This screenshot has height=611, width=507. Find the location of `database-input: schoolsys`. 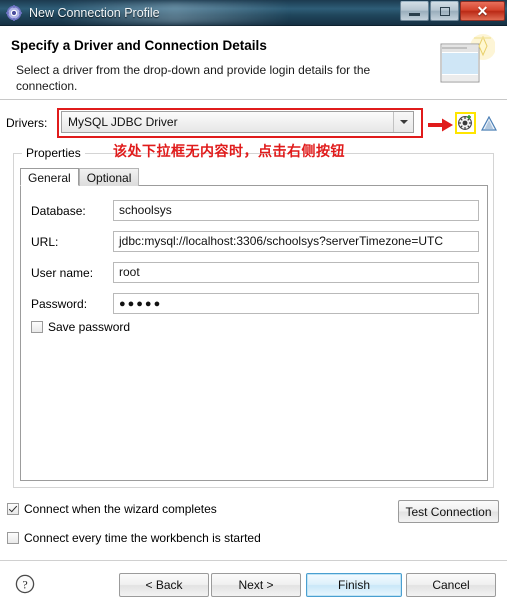

database-input: schoolsys is located at coordinates (296, 210).